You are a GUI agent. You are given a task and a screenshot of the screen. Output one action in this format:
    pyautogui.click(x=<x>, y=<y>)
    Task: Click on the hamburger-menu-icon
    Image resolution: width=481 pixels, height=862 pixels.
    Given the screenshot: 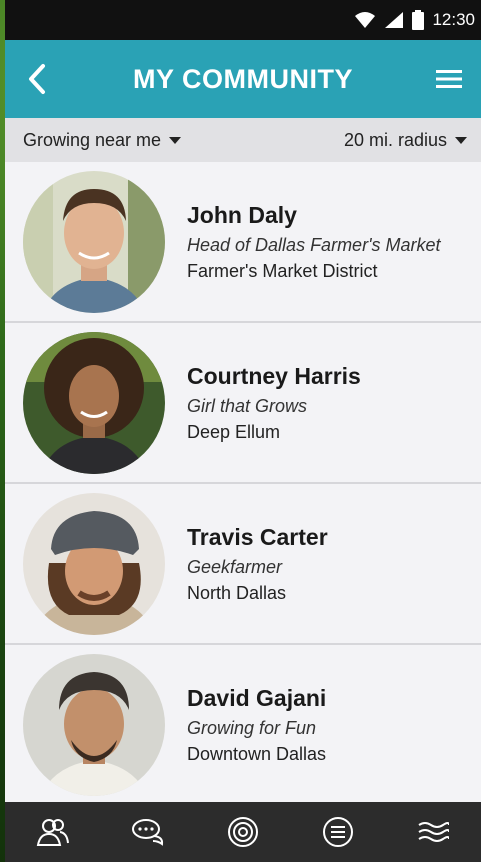 What is the action you would take?
    pyautogui.click(x=449, y=79)
    